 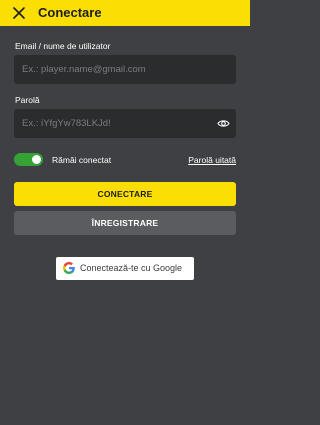 I want to click on email-field-container, so click(x=125, y=69).